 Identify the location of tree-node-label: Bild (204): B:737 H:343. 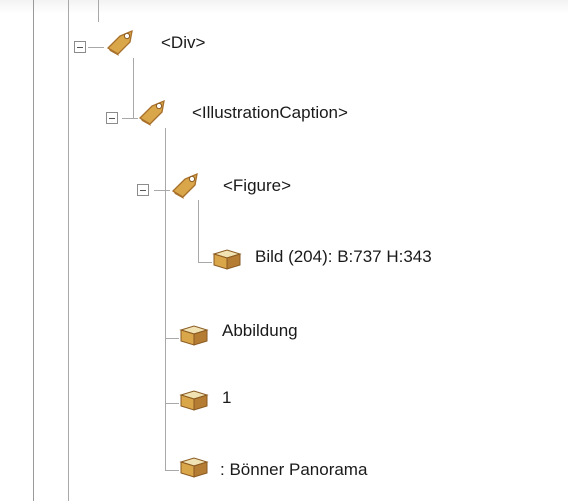
(343, 257).